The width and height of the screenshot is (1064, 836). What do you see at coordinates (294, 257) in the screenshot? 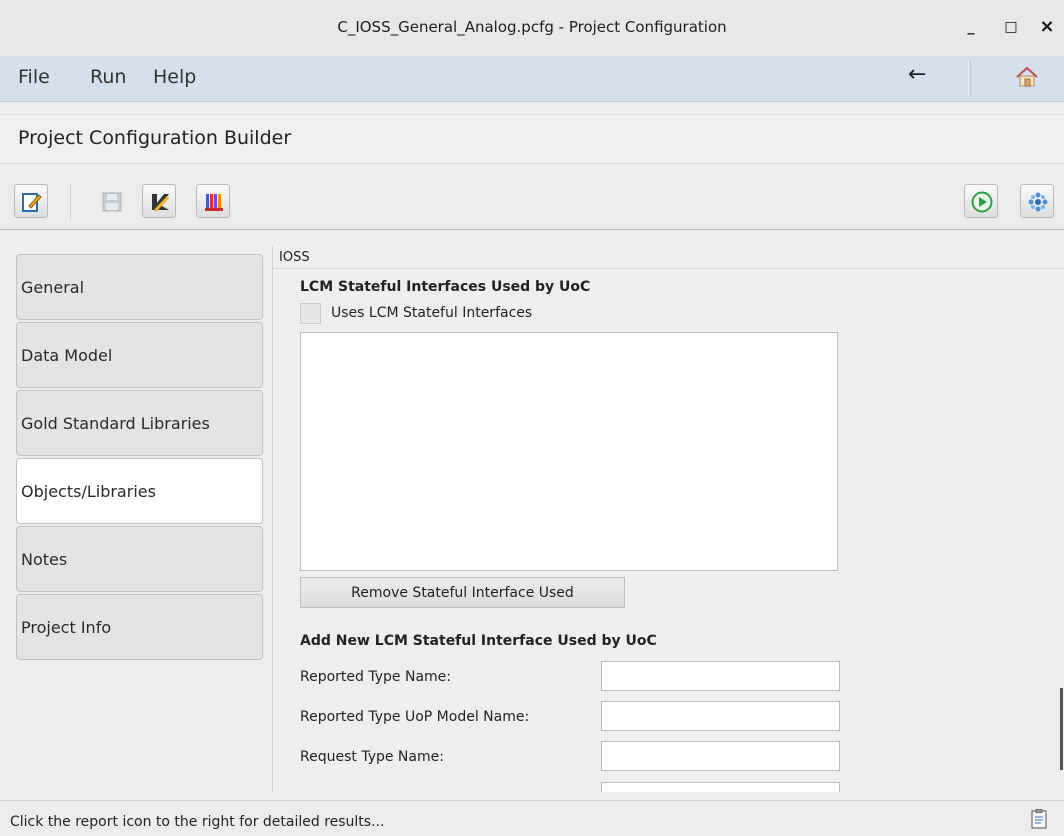
I see `panel-label: IOSS` at bounding box center [294, 257].